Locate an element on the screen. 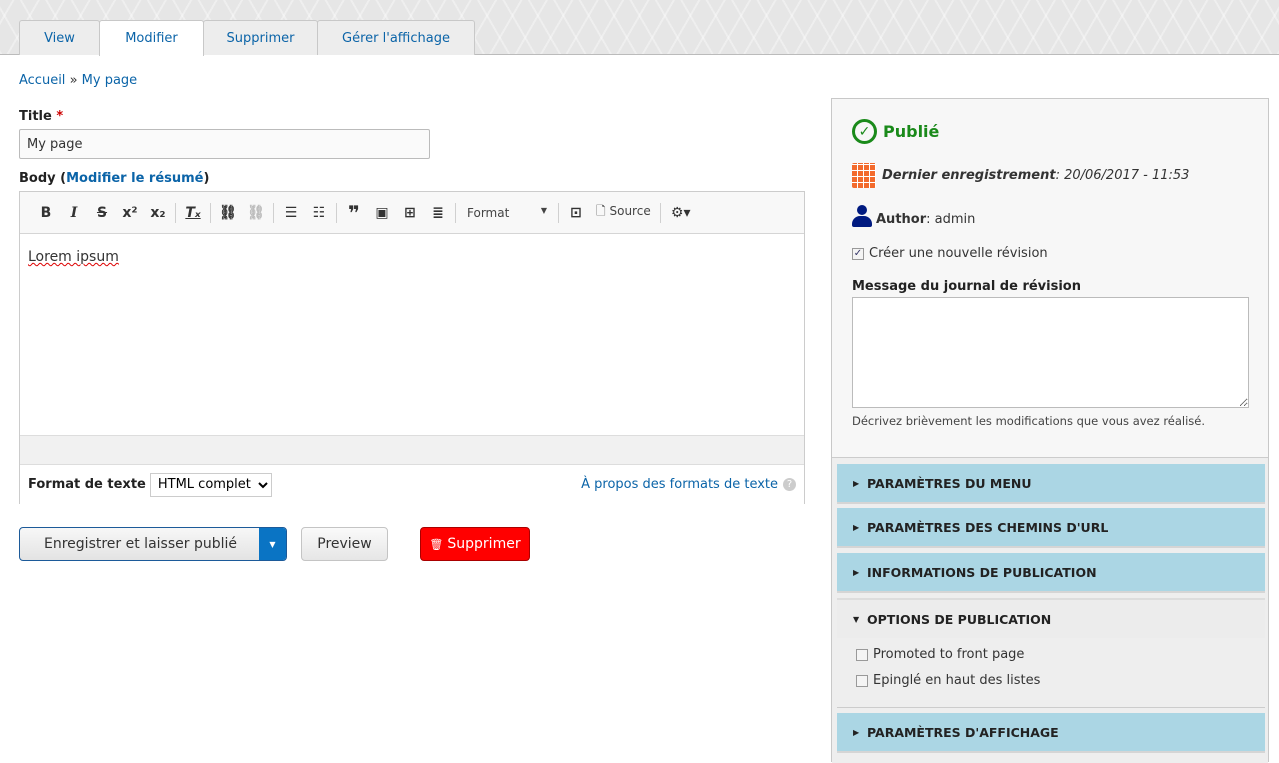 The width and height of the screenshot is (1279, 763). section-display-settings: ▶ PARAMÈTRES D'AFFICHAGE is located at coordinates (1051, 733).